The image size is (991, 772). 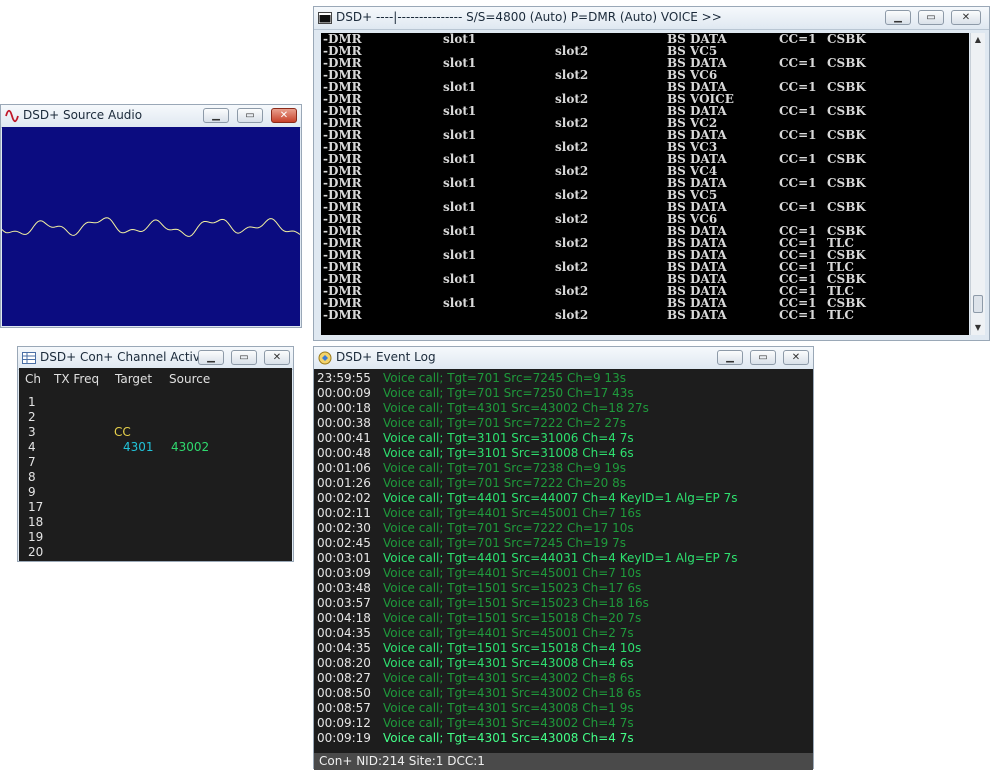 I want to click on source-audio-window: DSD+ Source Audio ▁ ▭ ✕, so click(x=151, y=216).